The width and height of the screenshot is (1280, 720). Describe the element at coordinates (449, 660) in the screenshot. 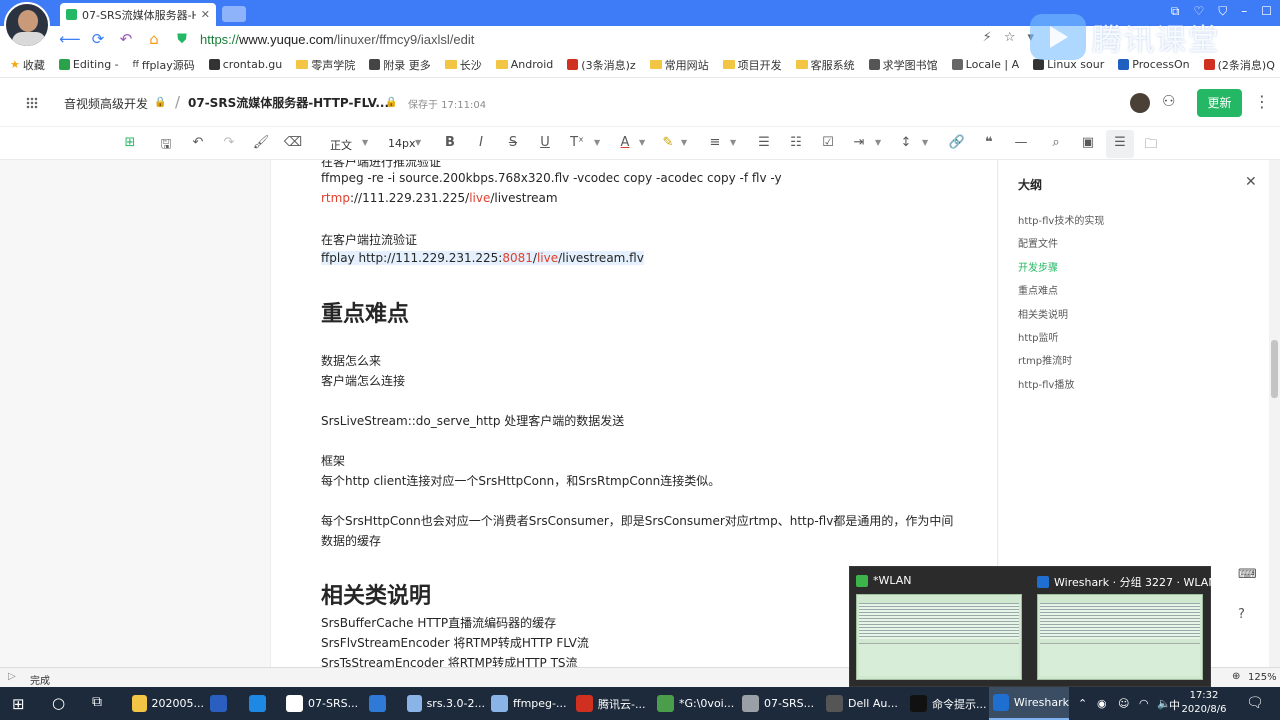

I see `paragraph: SrsTsStreamEncoder 将RTMP转成HTTP TS流` at that location.